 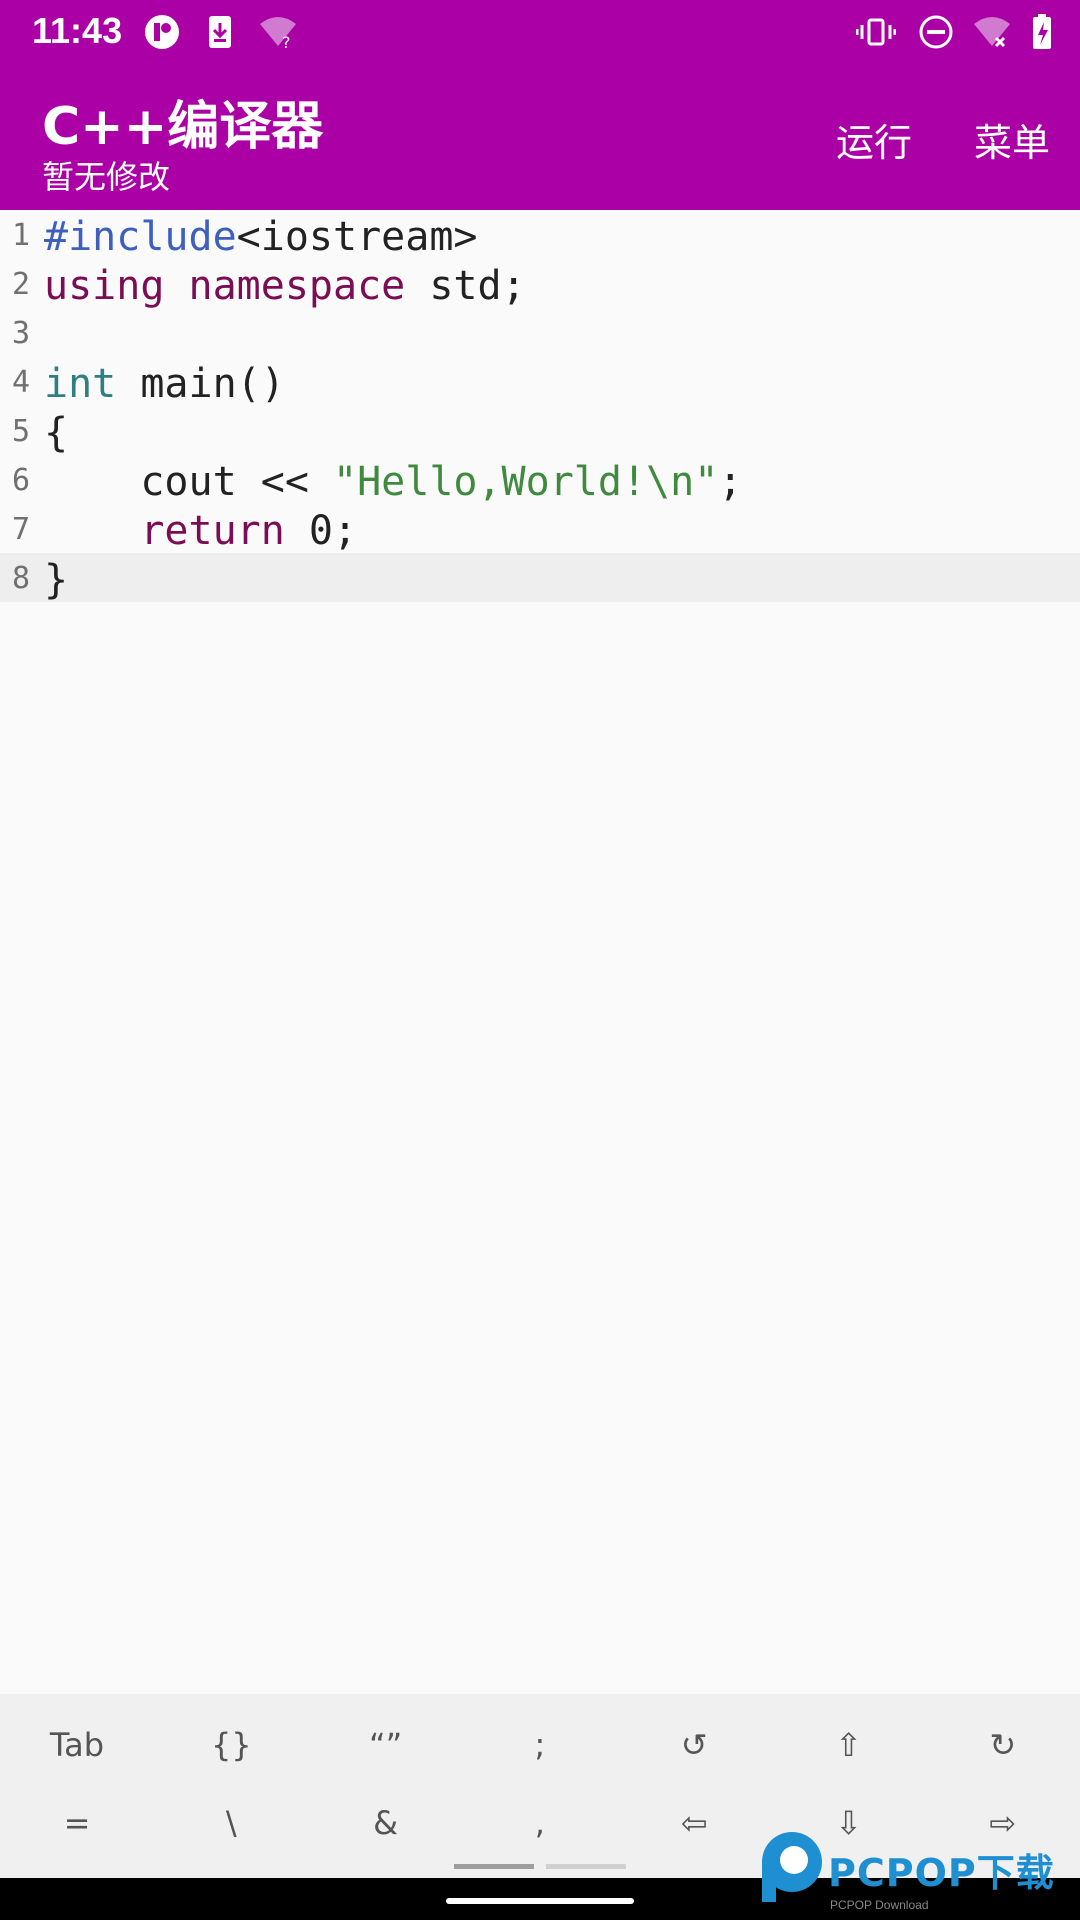 I want to click on code-line: 6 cout << "Hello,World!\n";, so click(x=540, y=480).